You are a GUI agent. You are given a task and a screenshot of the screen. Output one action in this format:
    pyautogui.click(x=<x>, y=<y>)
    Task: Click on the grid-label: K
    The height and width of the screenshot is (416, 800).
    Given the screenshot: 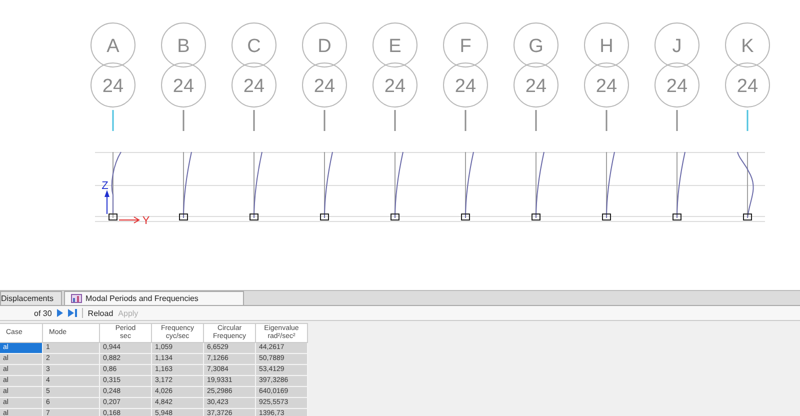 What is the action you would take?
    pyautogui.click(x=747, y=46)
    